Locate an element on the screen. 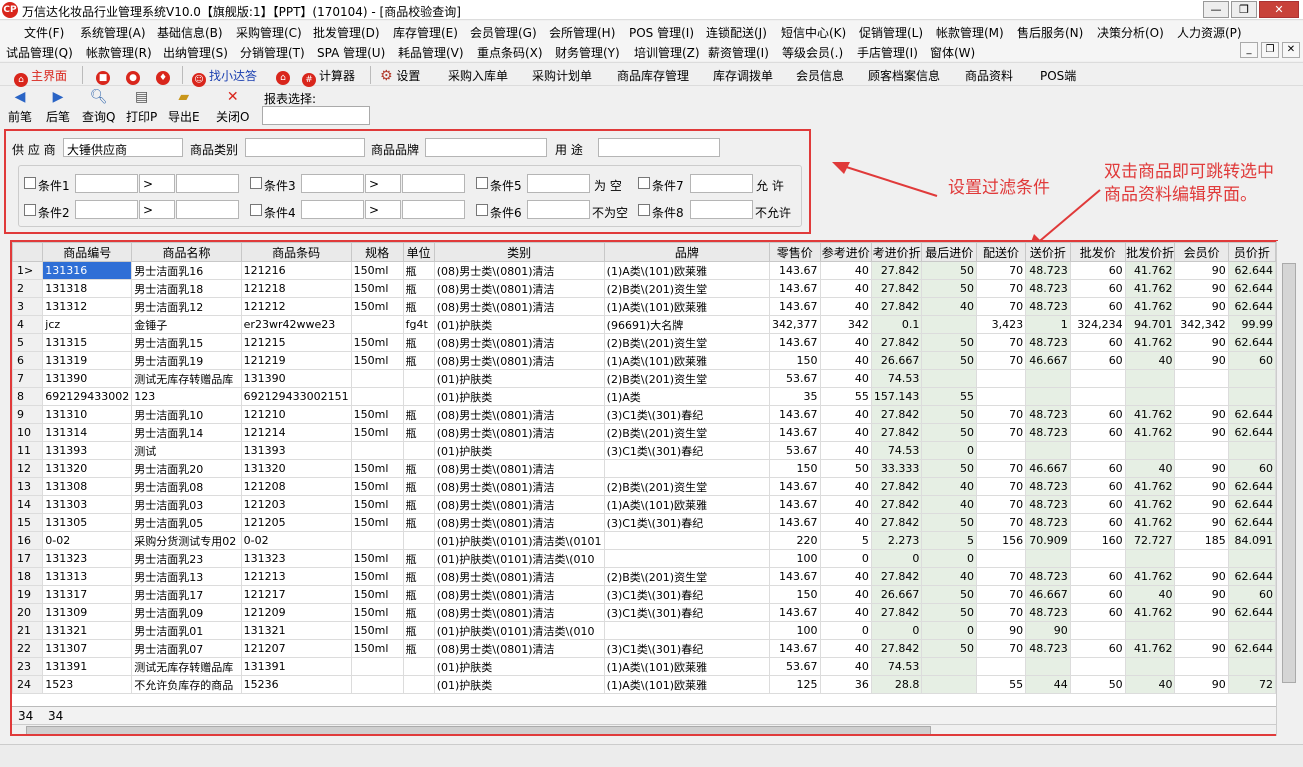 Image resolution: width=1303 pixels, height=767 pixels. table-cell: (96691)大名牌 is located at coordinates (687, 324).